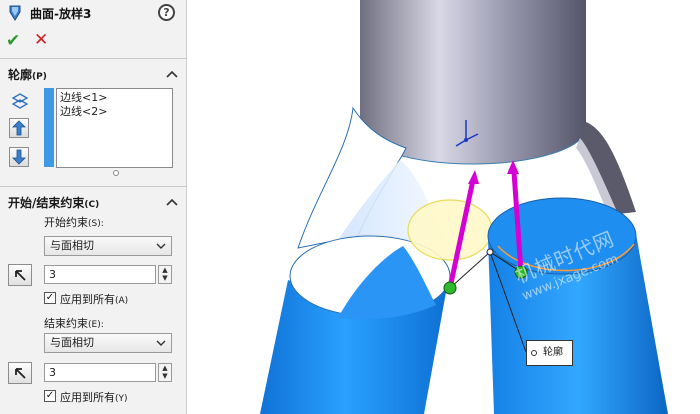  Describe the element at coordinates (54, 203) in the screenshot. I see `constraints-header-label: 开始/结束约束(C)` at that location.